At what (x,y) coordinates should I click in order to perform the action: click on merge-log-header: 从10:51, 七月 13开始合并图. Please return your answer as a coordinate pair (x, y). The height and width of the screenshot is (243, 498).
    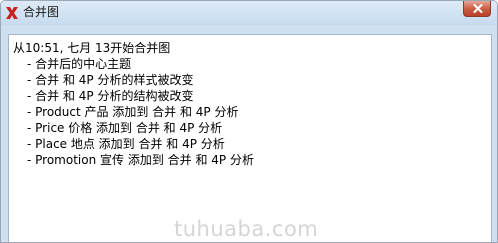
    Looking at the image, I should click on (92, 48).